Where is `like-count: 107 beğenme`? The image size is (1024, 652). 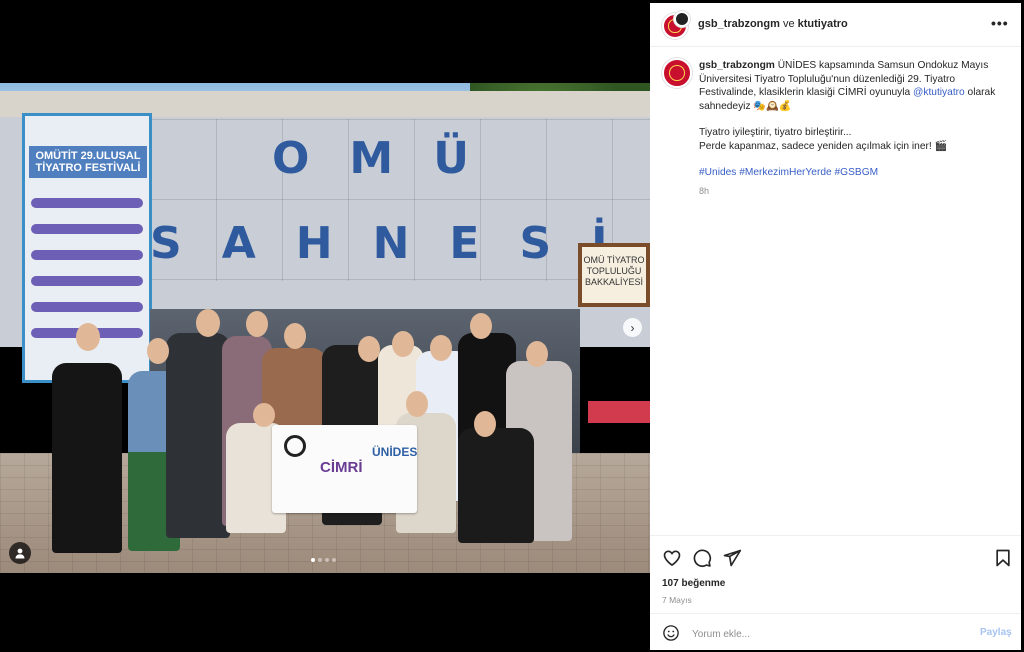 like-count: 107 beğenme is located at coordinates (693, 583).